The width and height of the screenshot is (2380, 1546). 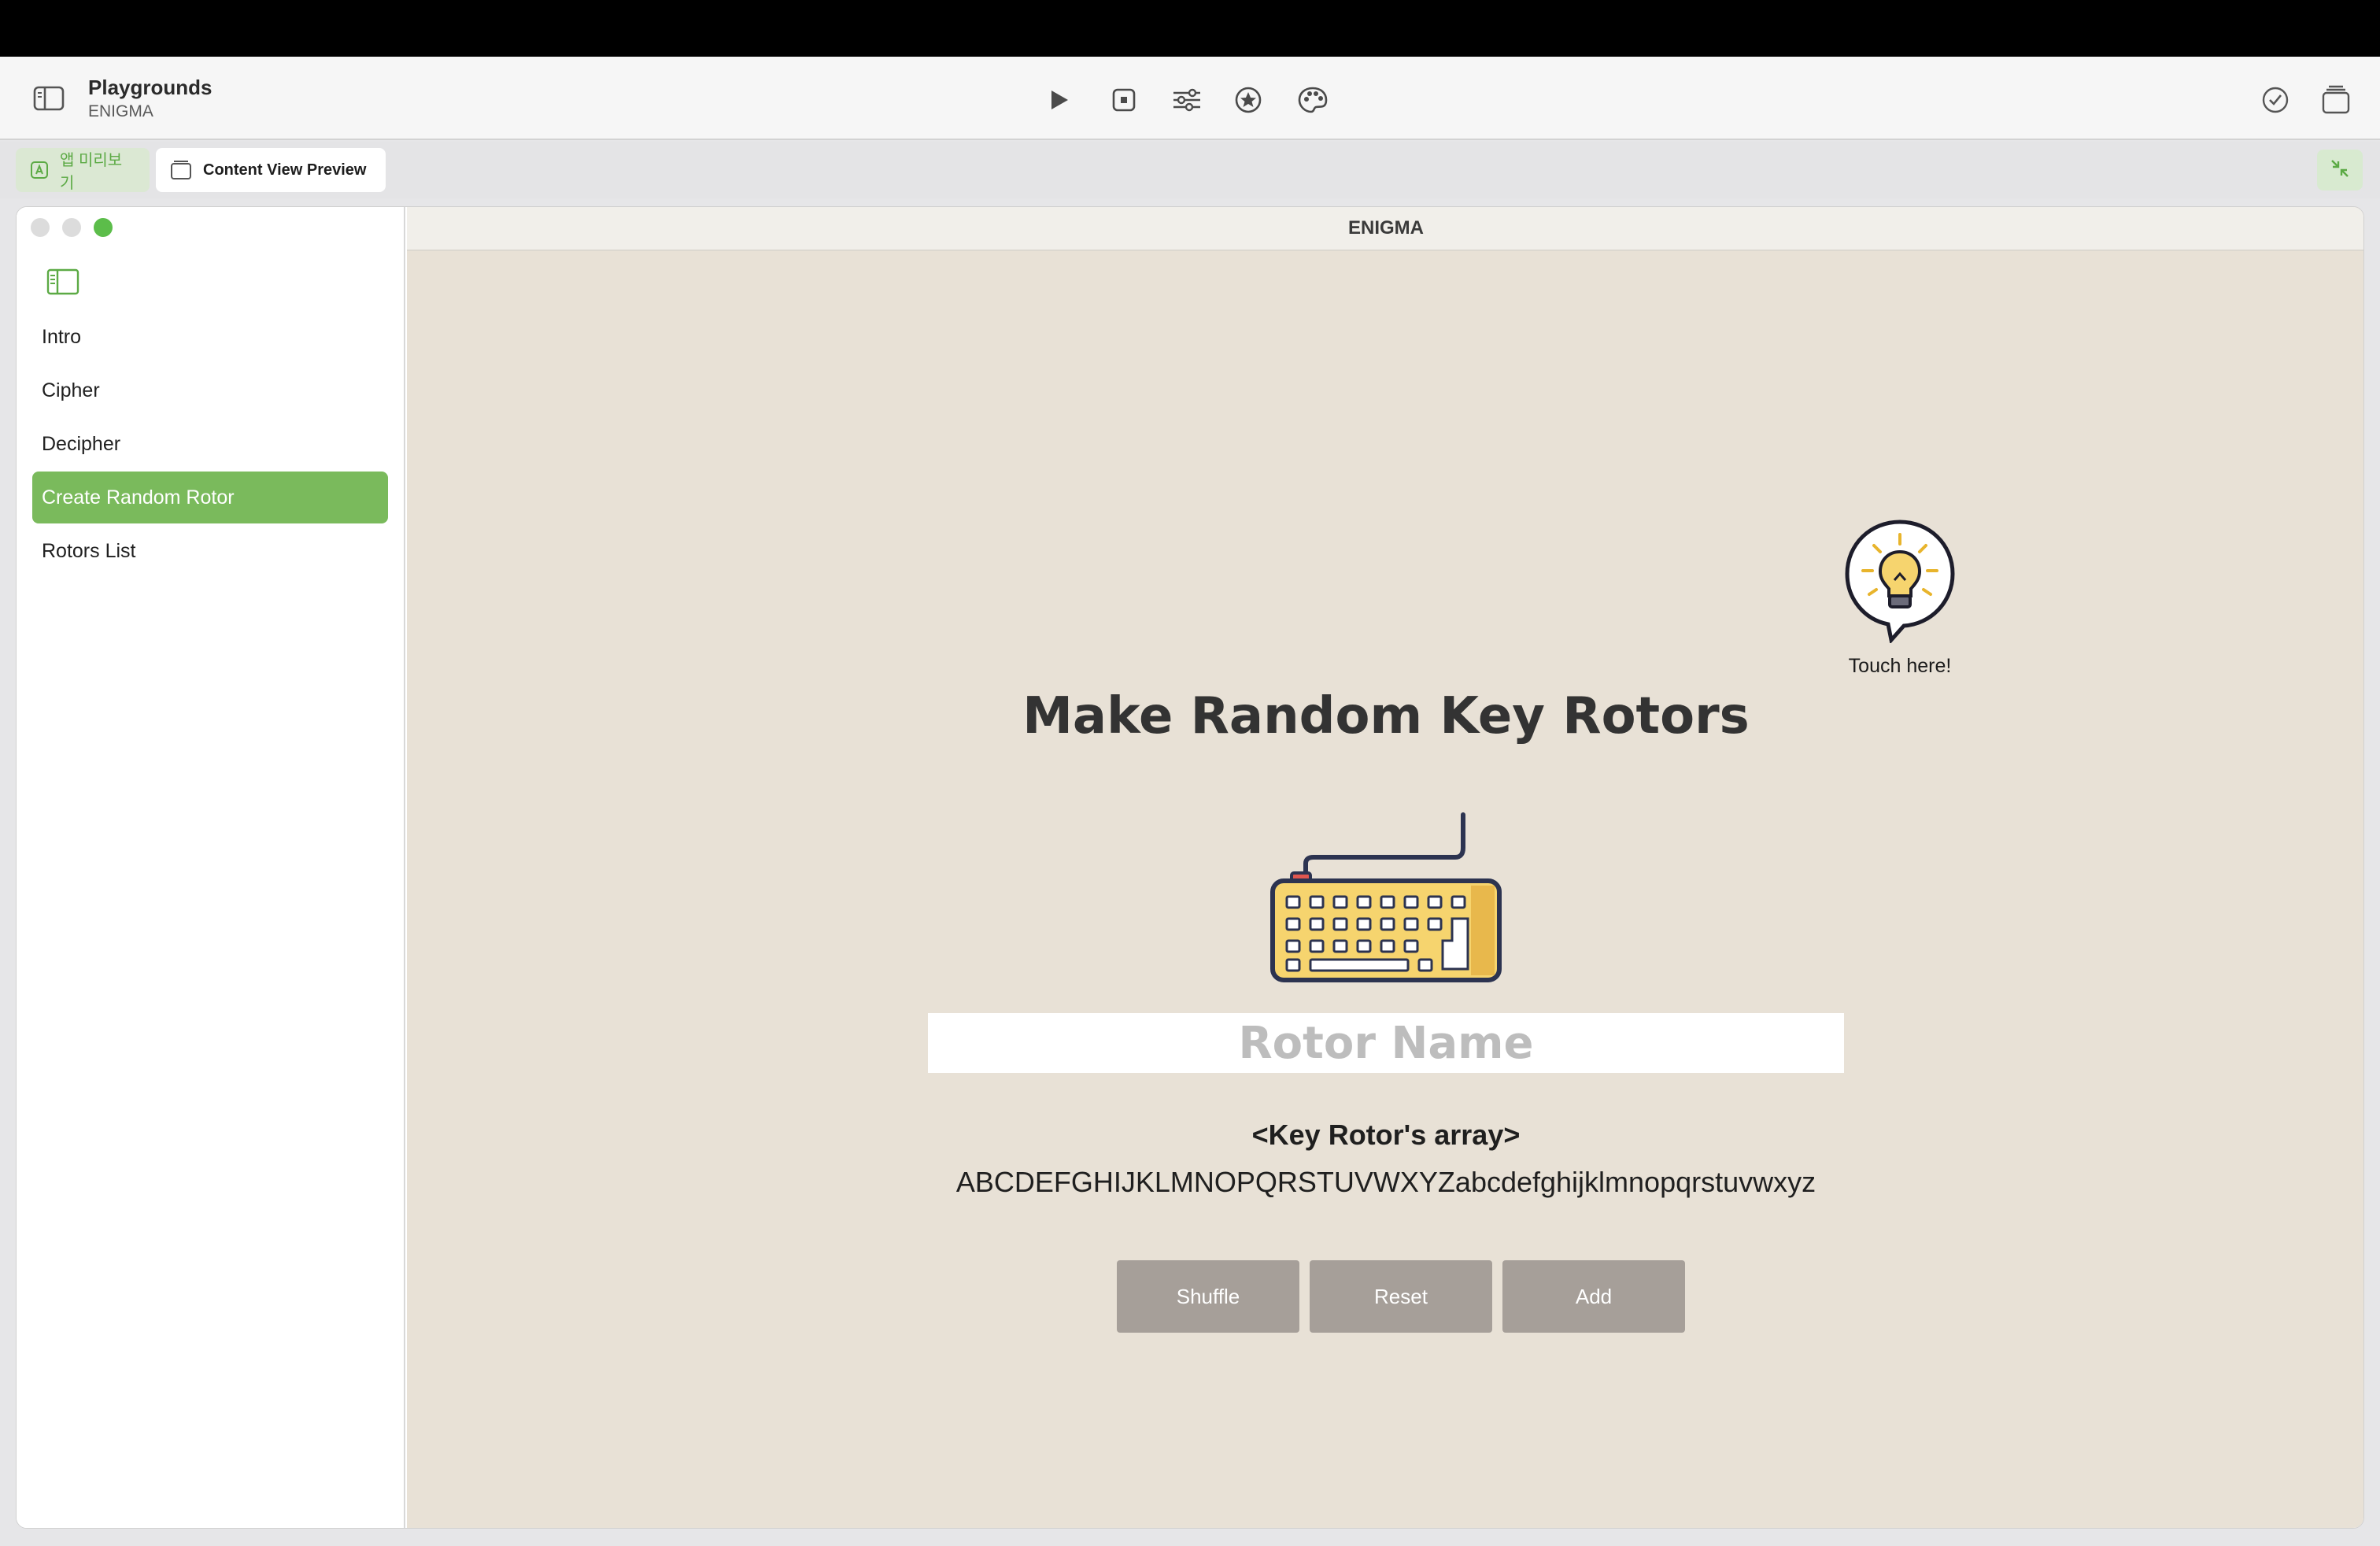 What do you see at coordinates (1208, 1297) in the screenshot?
I see `shuffle-button: Shuffle` at bounding box center [1208, 1297].